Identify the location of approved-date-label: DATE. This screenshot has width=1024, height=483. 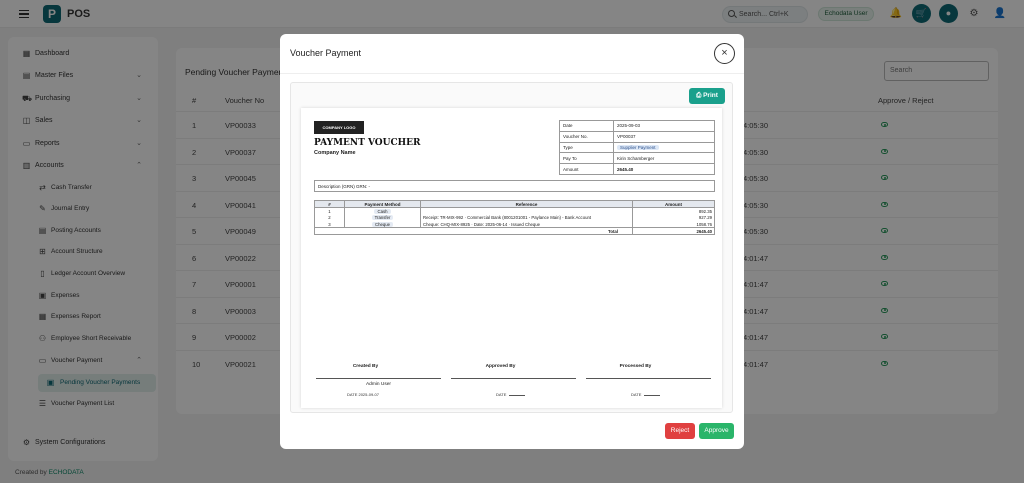
(501, 394).